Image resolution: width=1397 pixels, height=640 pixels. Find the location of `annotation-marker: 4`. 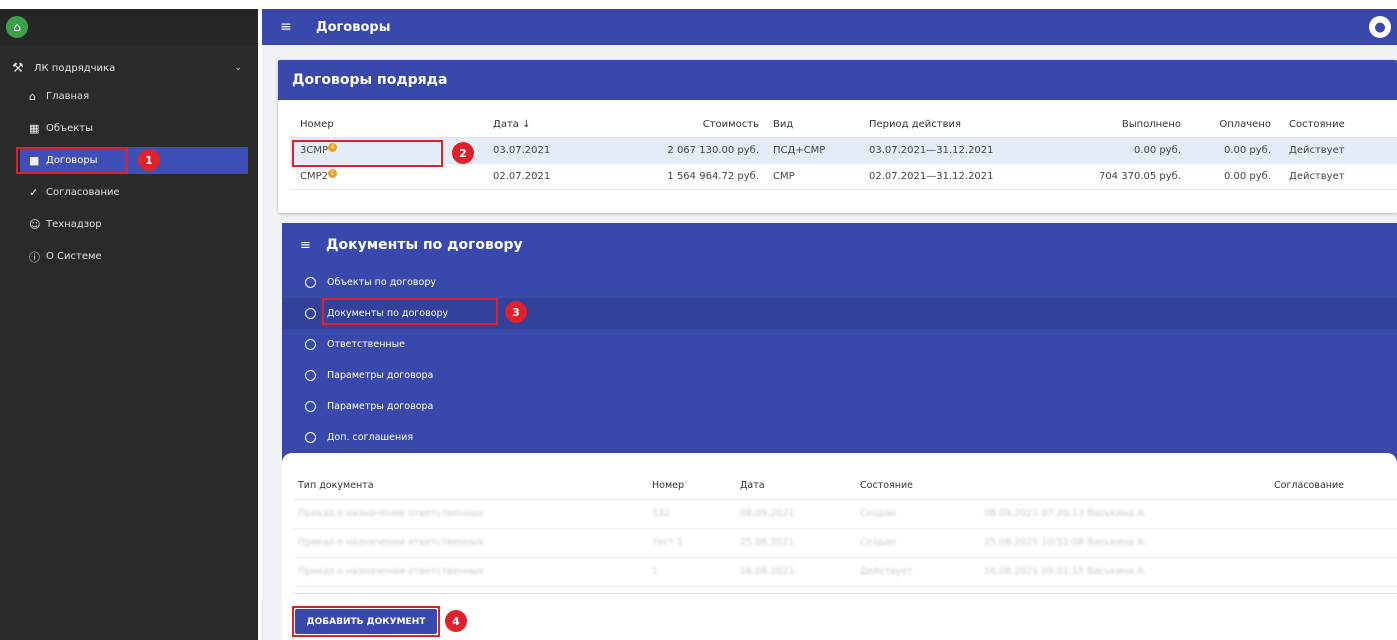

annotation-marker: 4 is located at coordinates (456, 621).